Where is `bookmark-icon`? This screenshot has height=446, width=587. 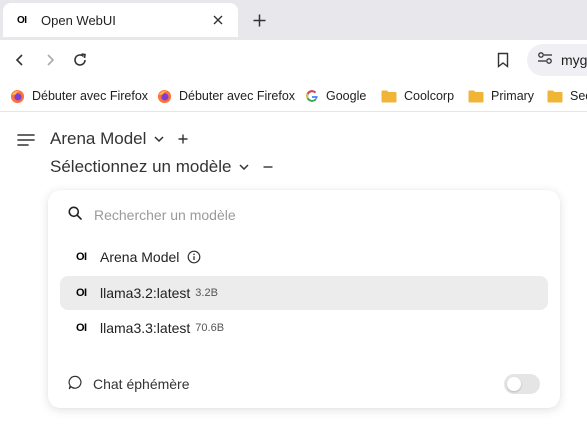
bookmark-icon is located at coordinates (503, 60).